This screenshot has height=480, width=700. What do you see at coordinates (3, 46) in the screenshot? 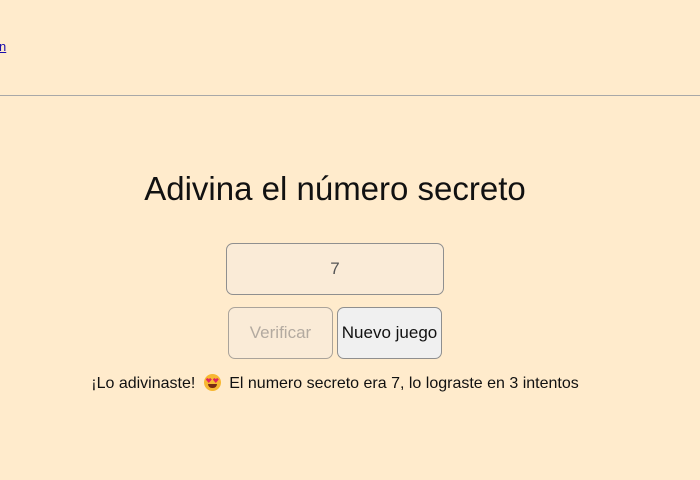
I see `top-link: n` at bounding box center [3, 46].